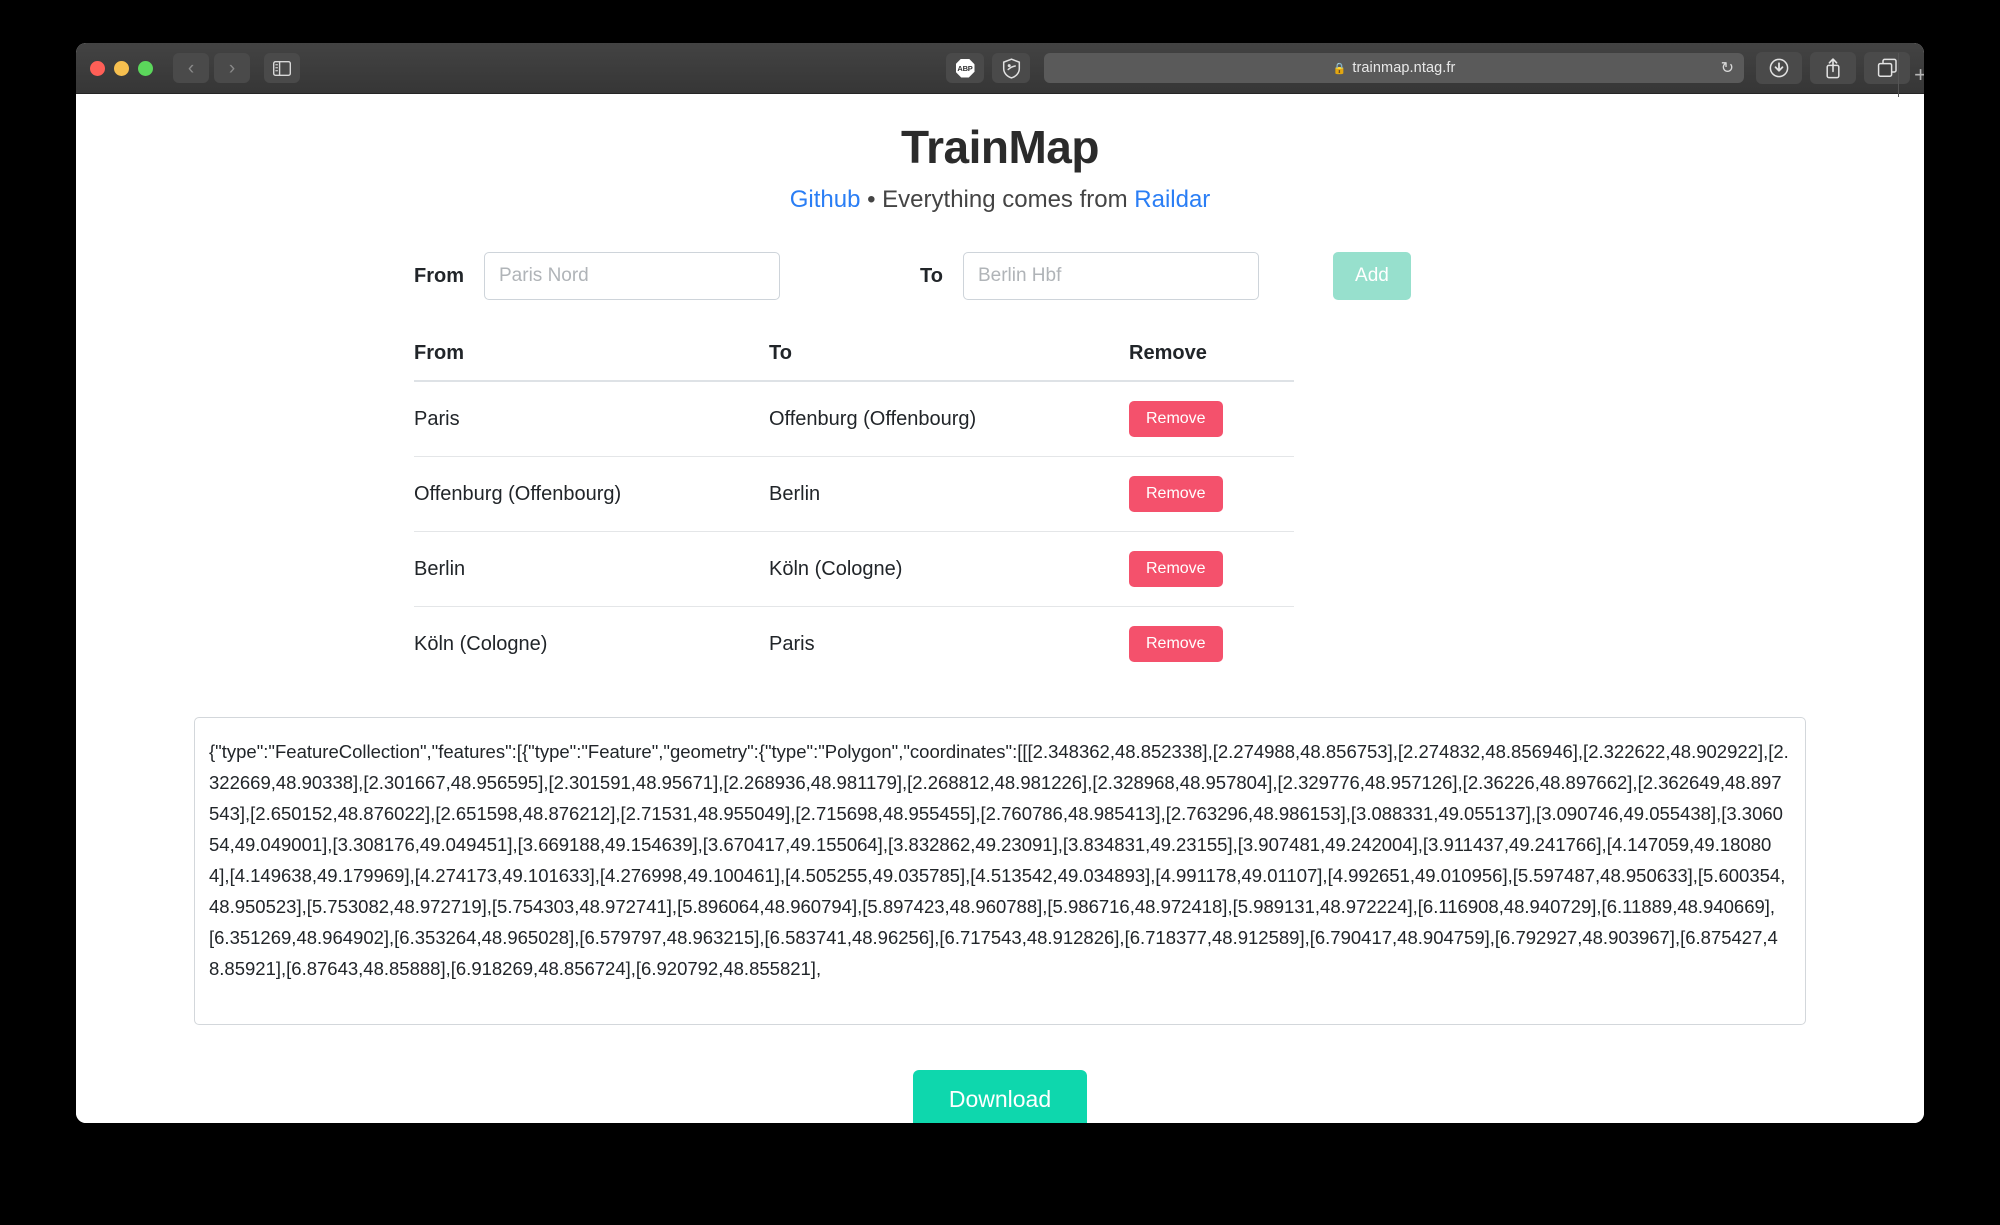  What do you see at coordinates (931, 275) in the screenshot?
I see `to-label: To` at bounding box center [931, 275].